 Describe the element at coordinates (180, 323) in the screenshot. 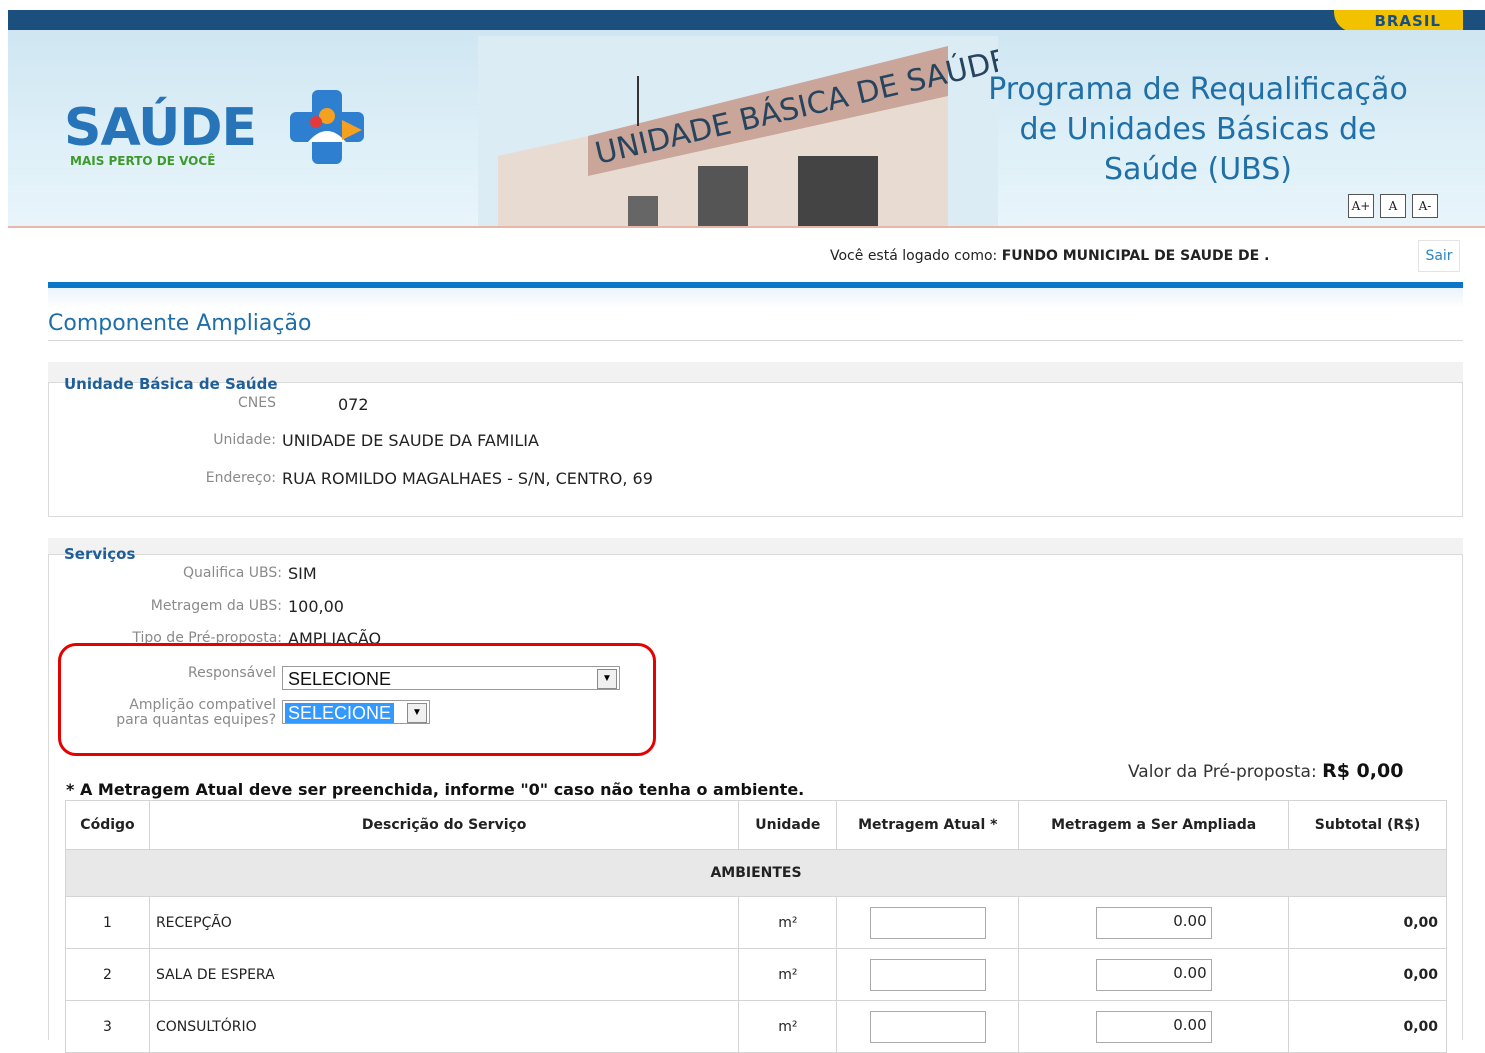

I see `page-title: Componente Ampliação` at that location.